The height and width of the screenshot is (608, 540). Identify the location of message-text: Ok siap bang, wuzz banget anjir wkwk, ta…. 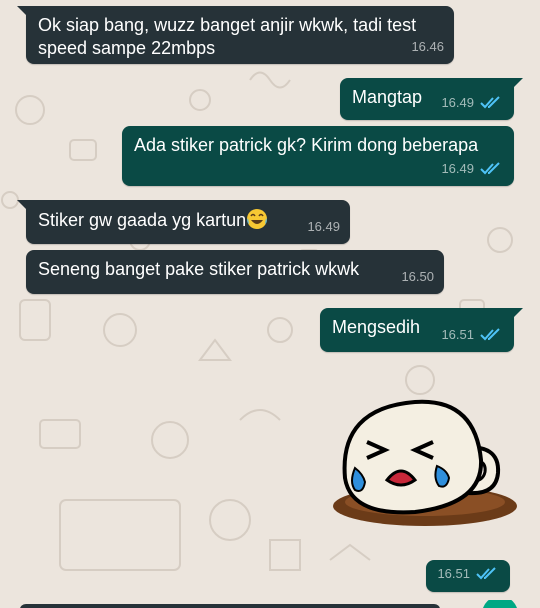
(230, 36).